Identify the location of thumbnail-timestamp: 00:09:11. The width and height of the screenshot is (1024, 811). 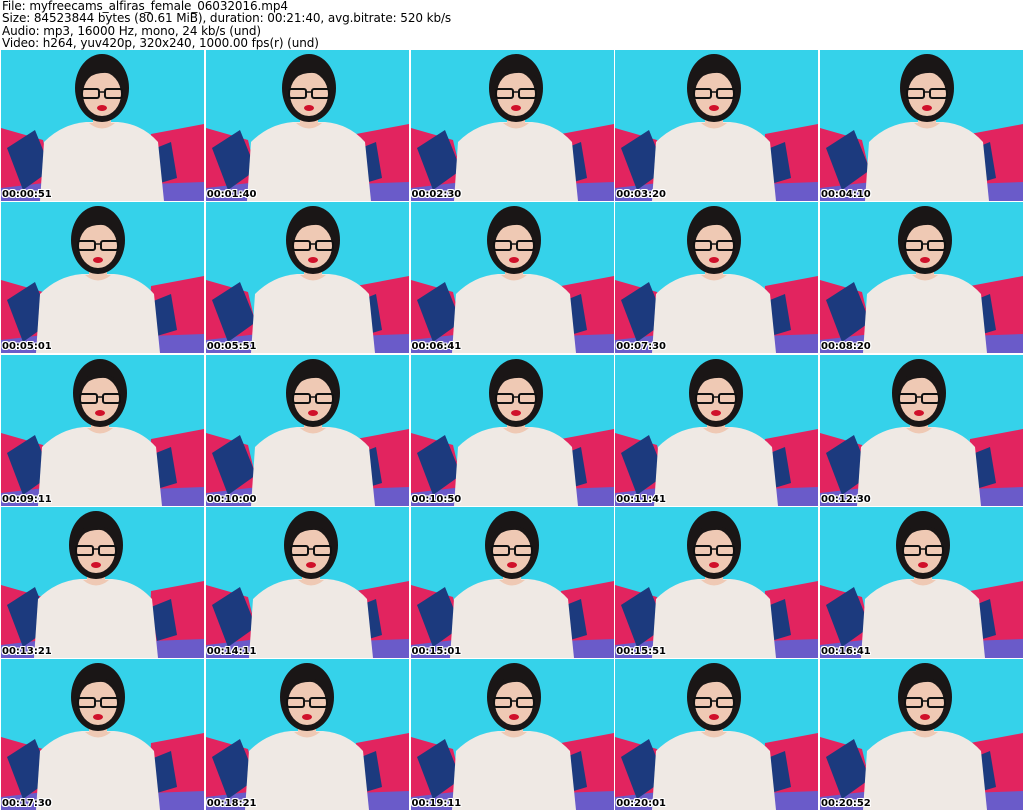
(27, 499).